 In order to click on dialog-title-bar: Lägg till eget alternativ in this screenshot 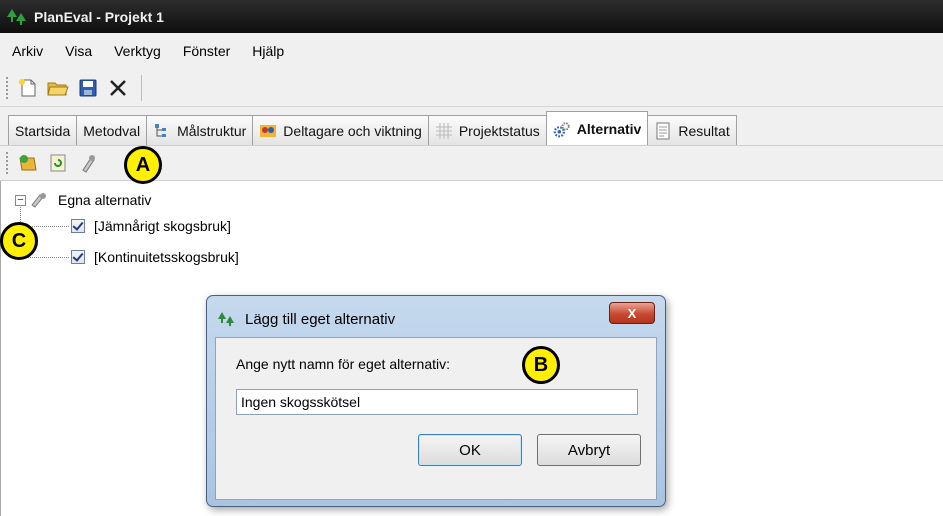, I will do `click(306, 319)`.